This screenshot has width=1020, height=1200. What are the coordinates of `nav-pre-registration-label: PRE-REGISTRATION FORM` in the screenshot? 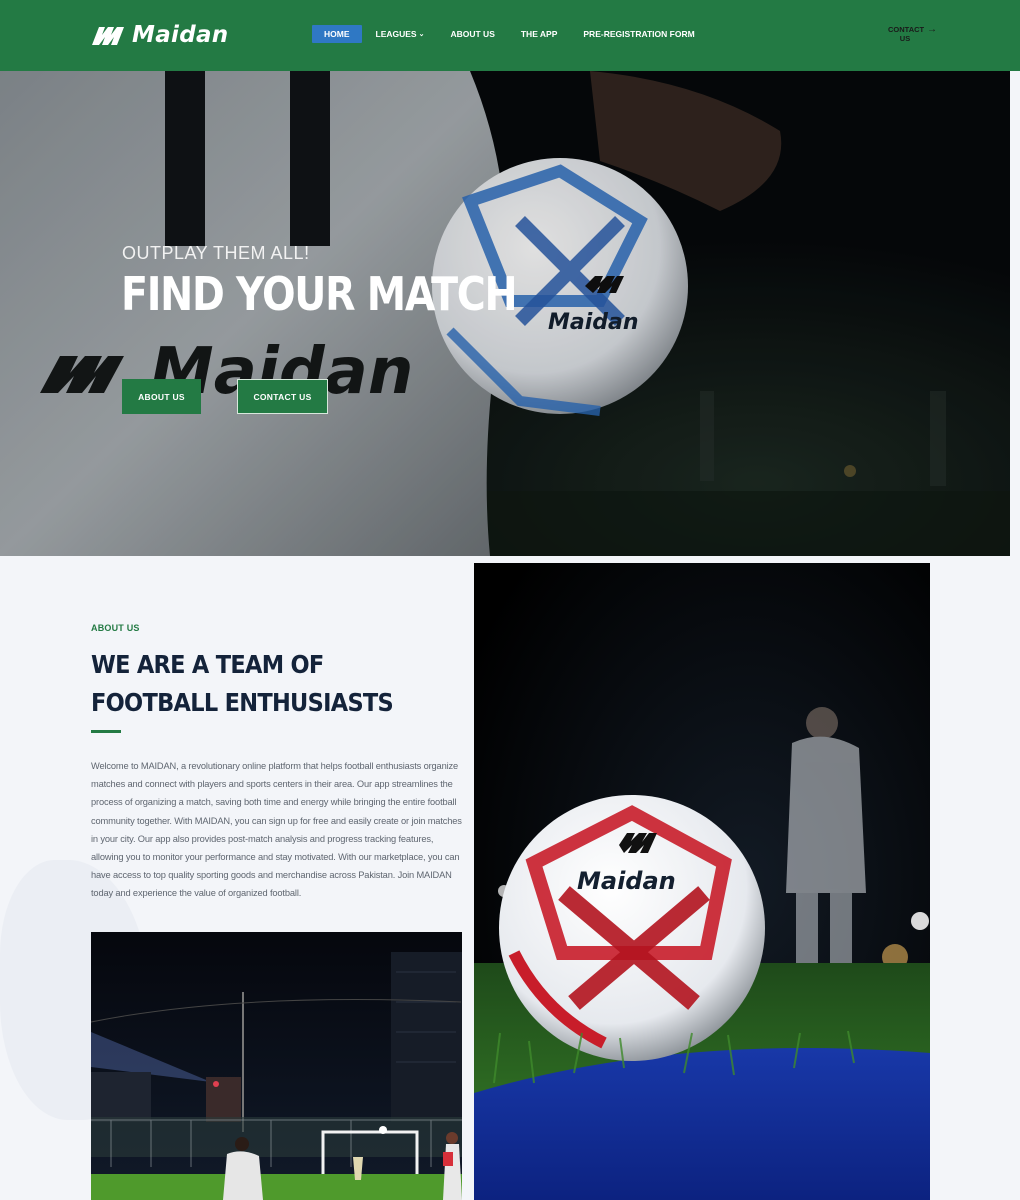 It's located at (639, 34).